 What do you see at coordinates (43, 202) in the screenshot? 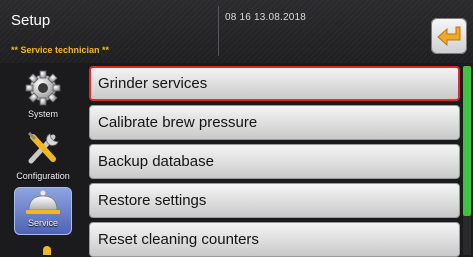
I see `service-bell-icon` at bounding box center [43, 202].